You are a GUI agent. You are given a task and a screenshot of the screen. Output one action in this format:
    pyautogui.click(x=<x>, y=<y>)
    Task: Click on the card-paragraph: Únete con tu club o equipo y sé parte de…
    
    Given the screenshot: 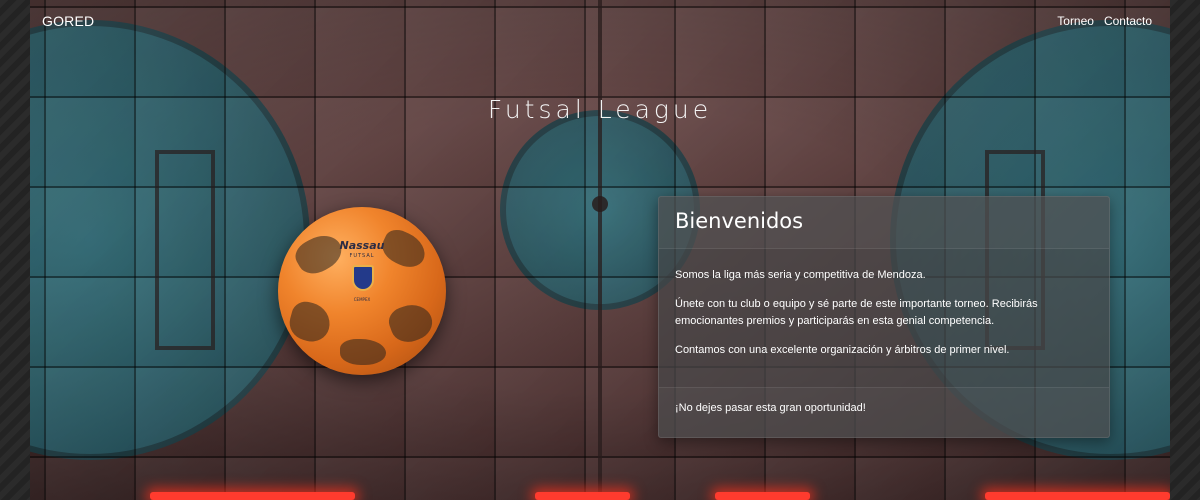 What is the action you would take?
    pyautogui.click(x=856, y=312)
    